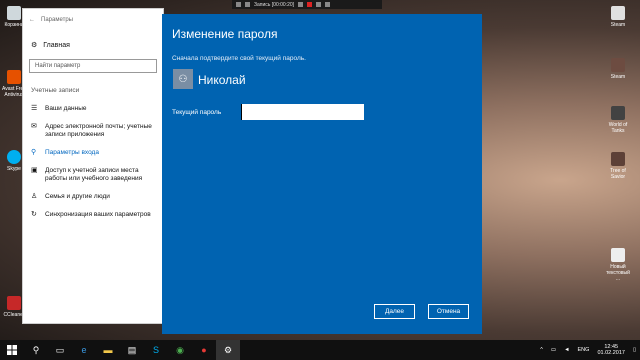 The width and height of the screenshot is (640, 360). What do you see at coordinates (72, 152) in the screenshot?
I see `nav-item-label: Параметры входа` at bounding box center [72, 152].